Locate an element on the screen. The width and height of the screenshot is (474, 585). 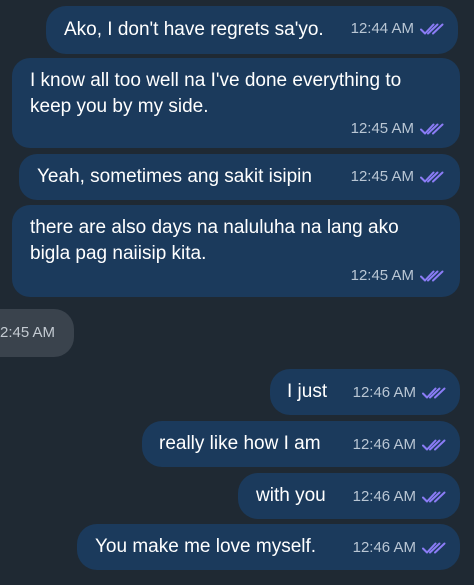
message-text: with you is located at coordinates (291, 495).